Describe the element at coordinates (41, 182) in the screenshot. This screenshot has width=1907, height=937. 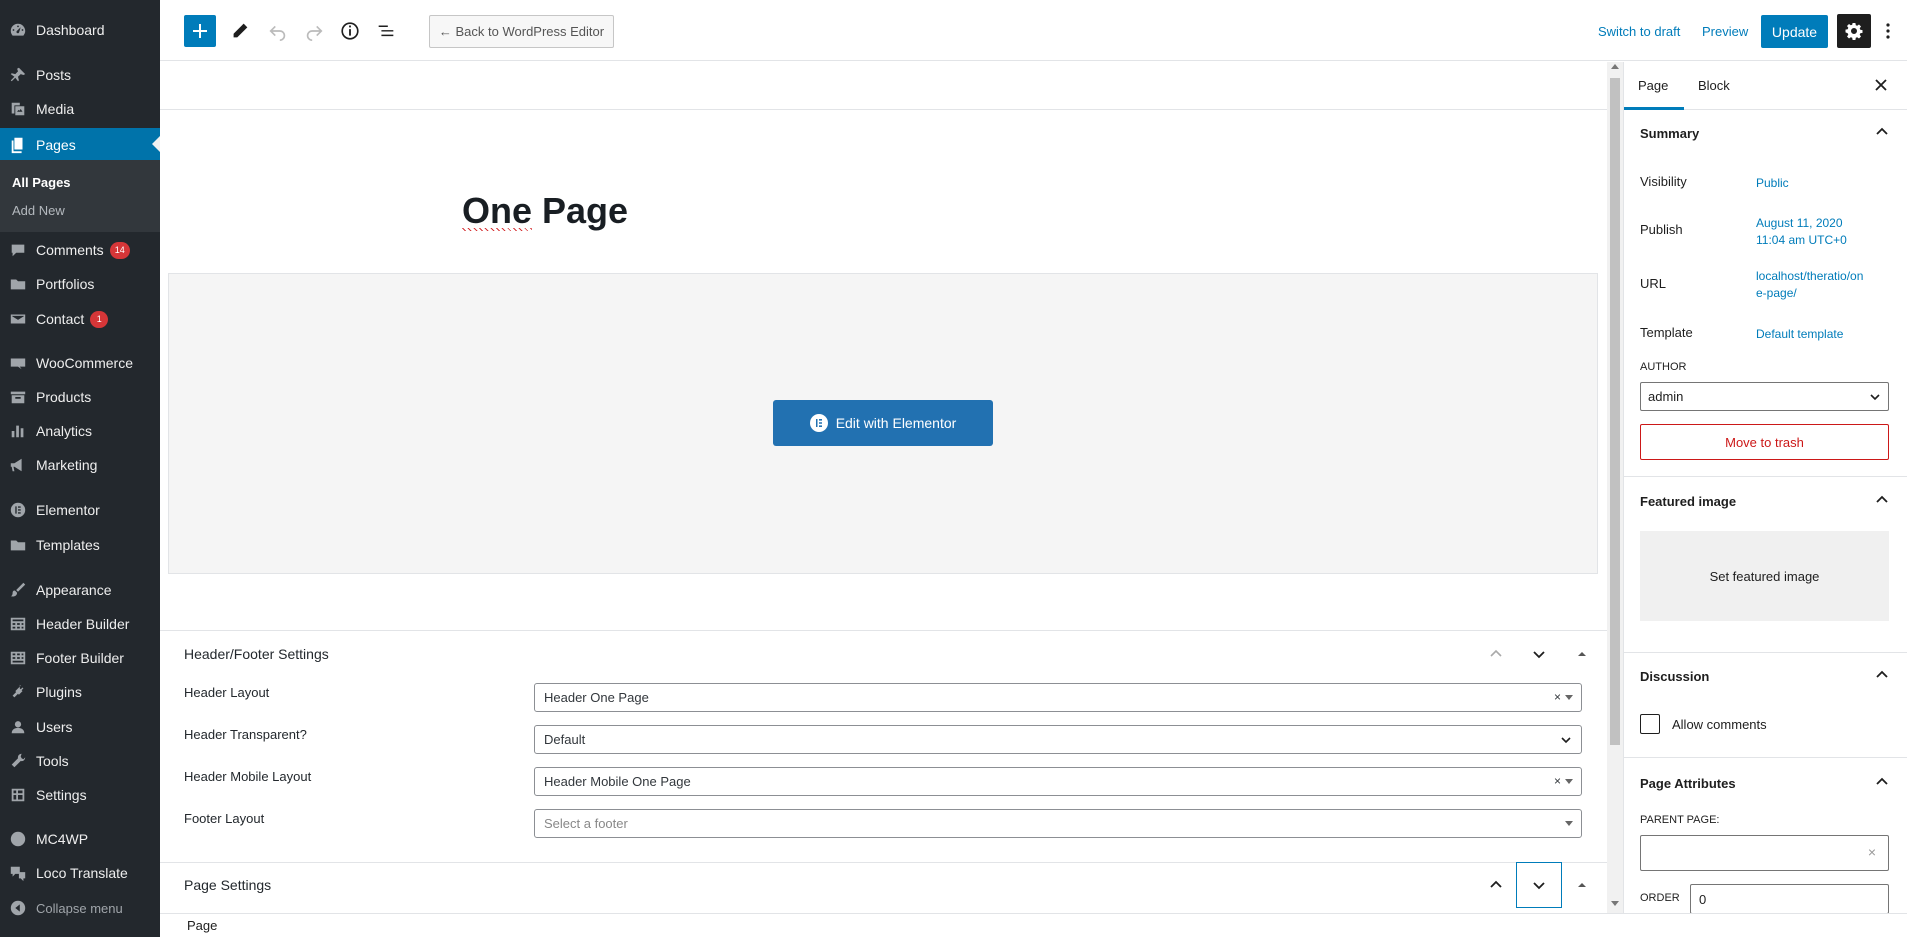
I see `submenu-all-pages: All Pages` at that location.